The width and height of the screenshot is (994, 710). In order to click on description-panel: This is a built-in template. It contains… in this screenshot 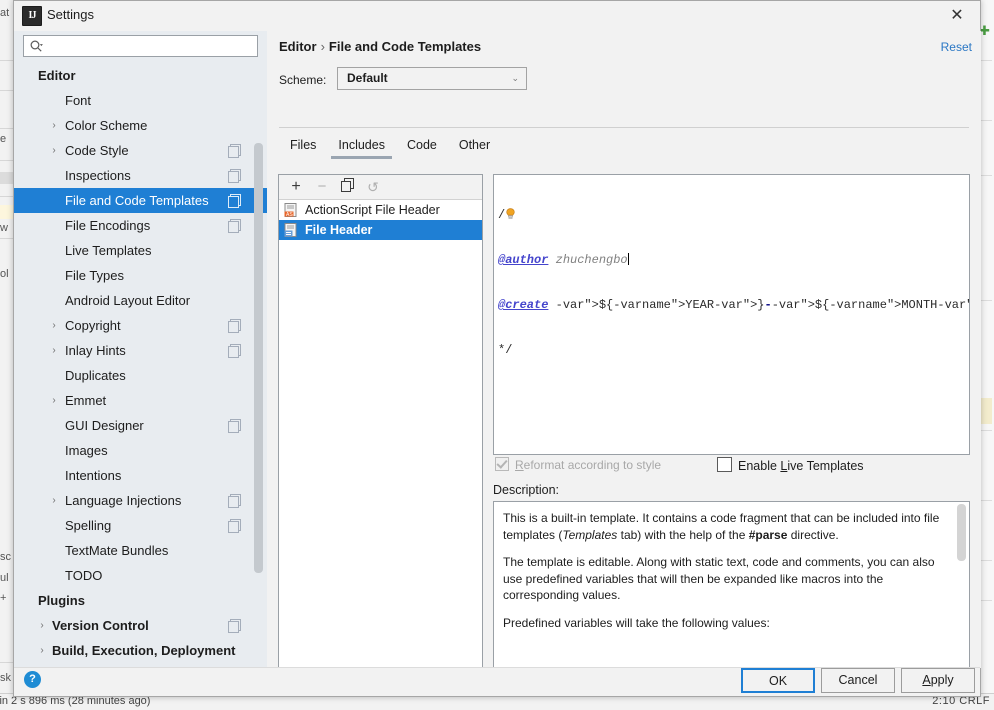, I will do `click(731, 592)`.